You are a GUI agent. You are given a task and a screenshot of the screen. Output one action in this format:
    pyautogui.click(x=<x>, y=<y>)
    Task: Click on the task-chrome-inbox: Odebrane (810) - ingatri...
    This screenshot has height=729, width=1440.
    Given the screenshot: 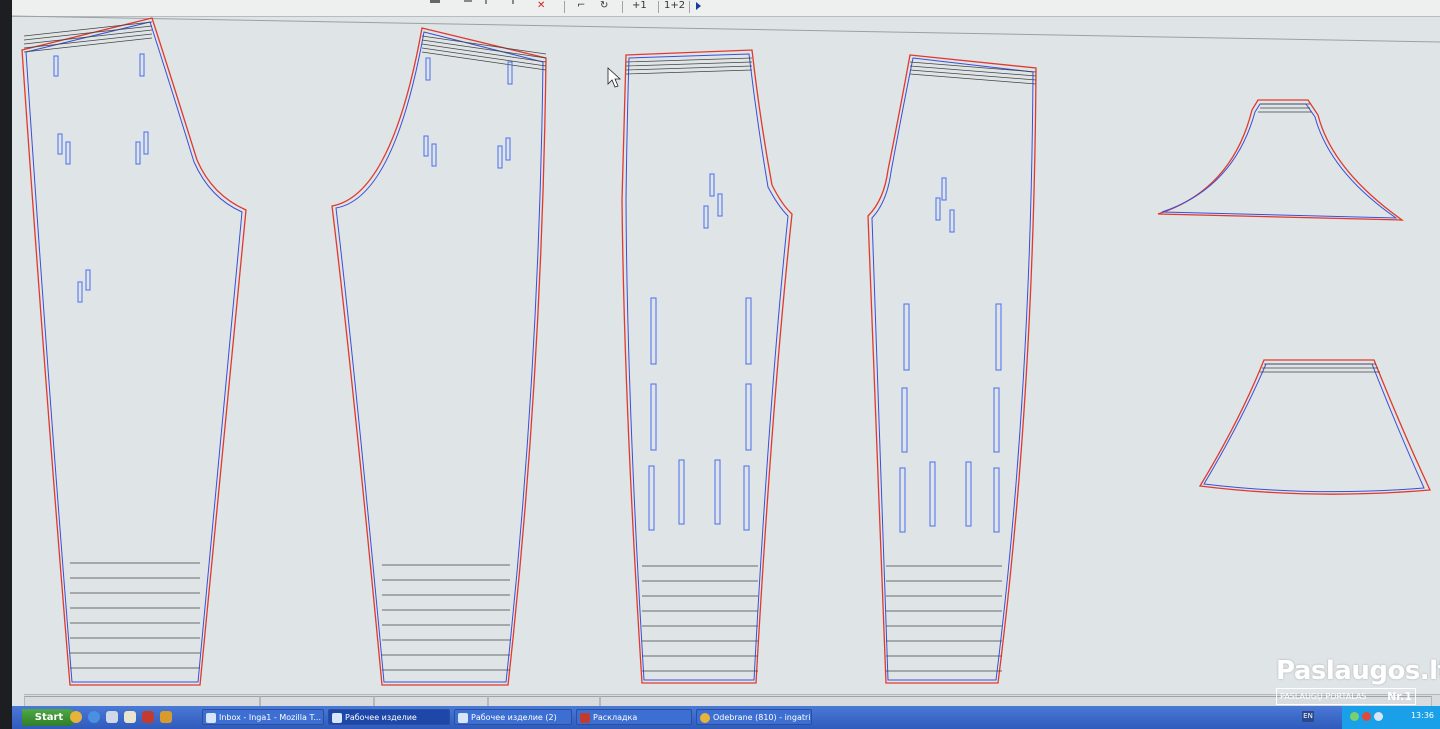 What is the action you would take?
    pyautogui.click(x=754, y=717)
    